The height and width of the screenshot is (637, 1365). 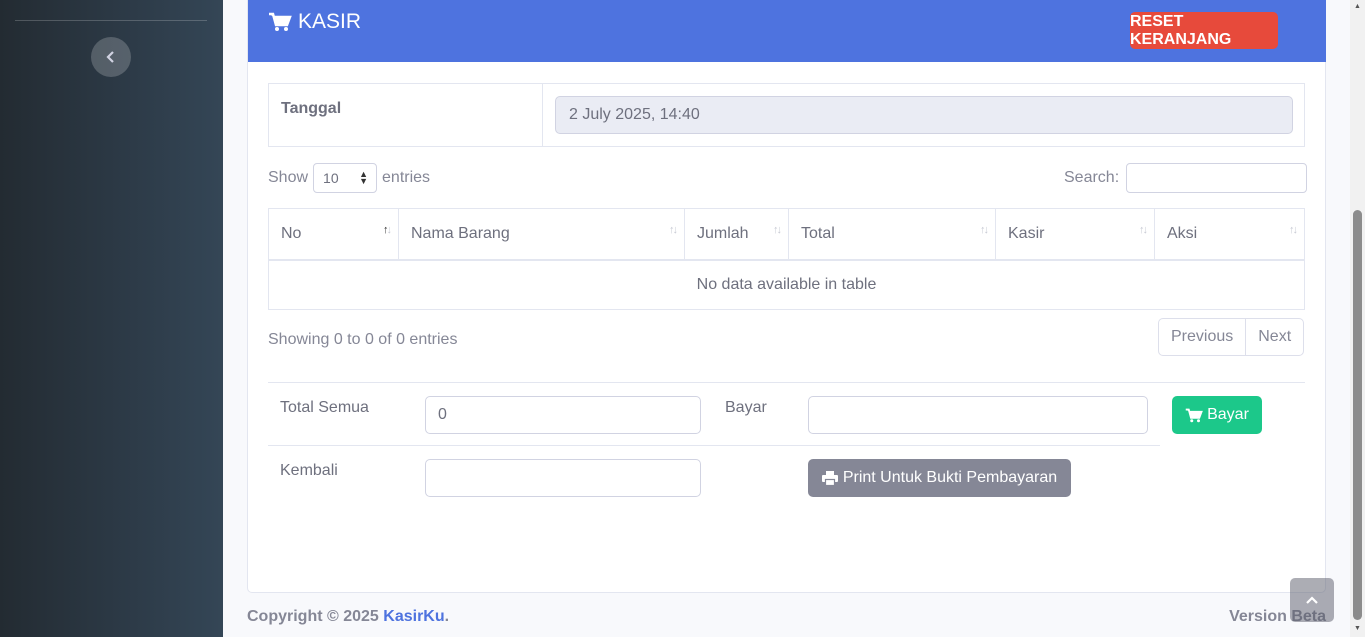 What do you see at coordinates (309, 470) in the screenshot?
I see `kembali-label: Kembali` at bounding box center [309, 470].